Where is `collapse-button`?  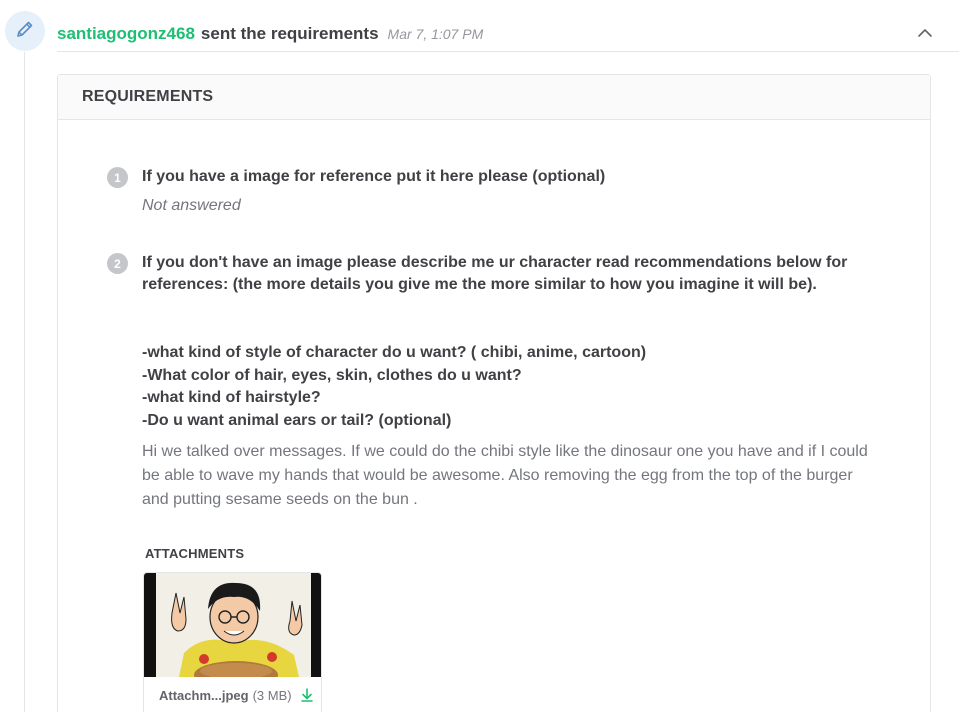
collapse-button is located at coordinates (925, 33).